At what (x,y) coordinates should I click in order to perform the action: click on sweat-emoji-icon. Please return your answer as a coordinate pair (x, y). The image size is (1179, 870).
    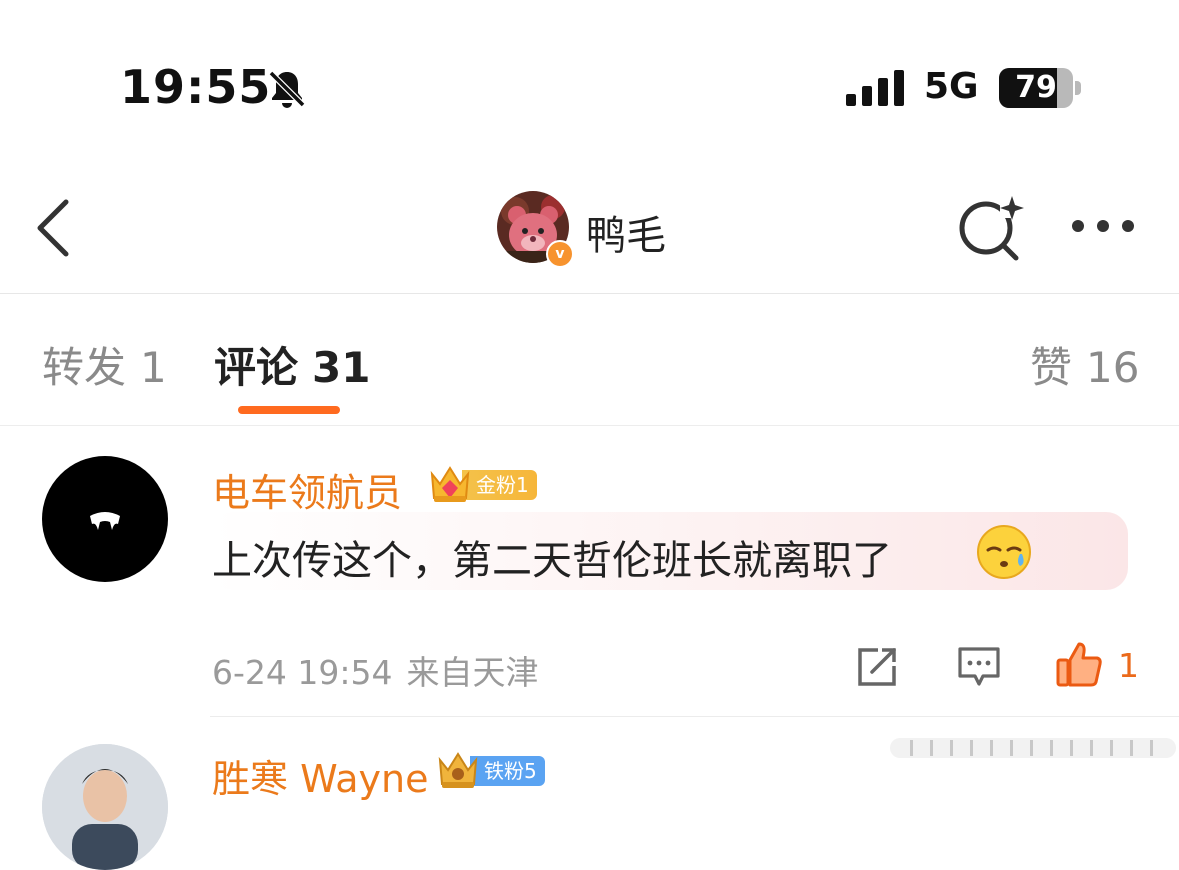
    Looking at the image, I should click on (1004, 552).